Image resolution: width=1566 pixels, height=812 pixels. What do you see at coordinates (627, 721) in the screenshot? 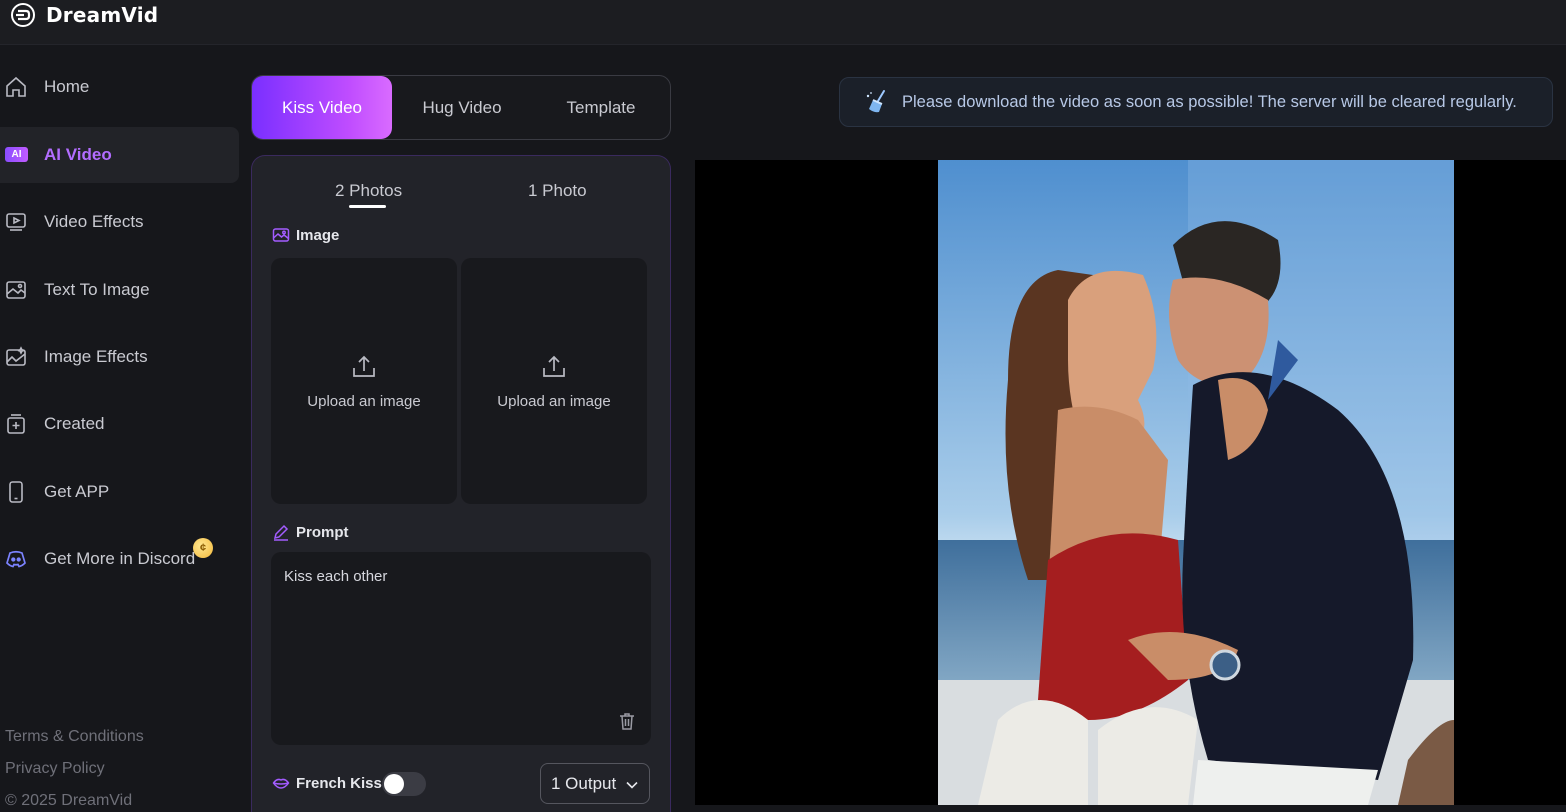
I see `trash-icon` at bounding box center [627, 721].